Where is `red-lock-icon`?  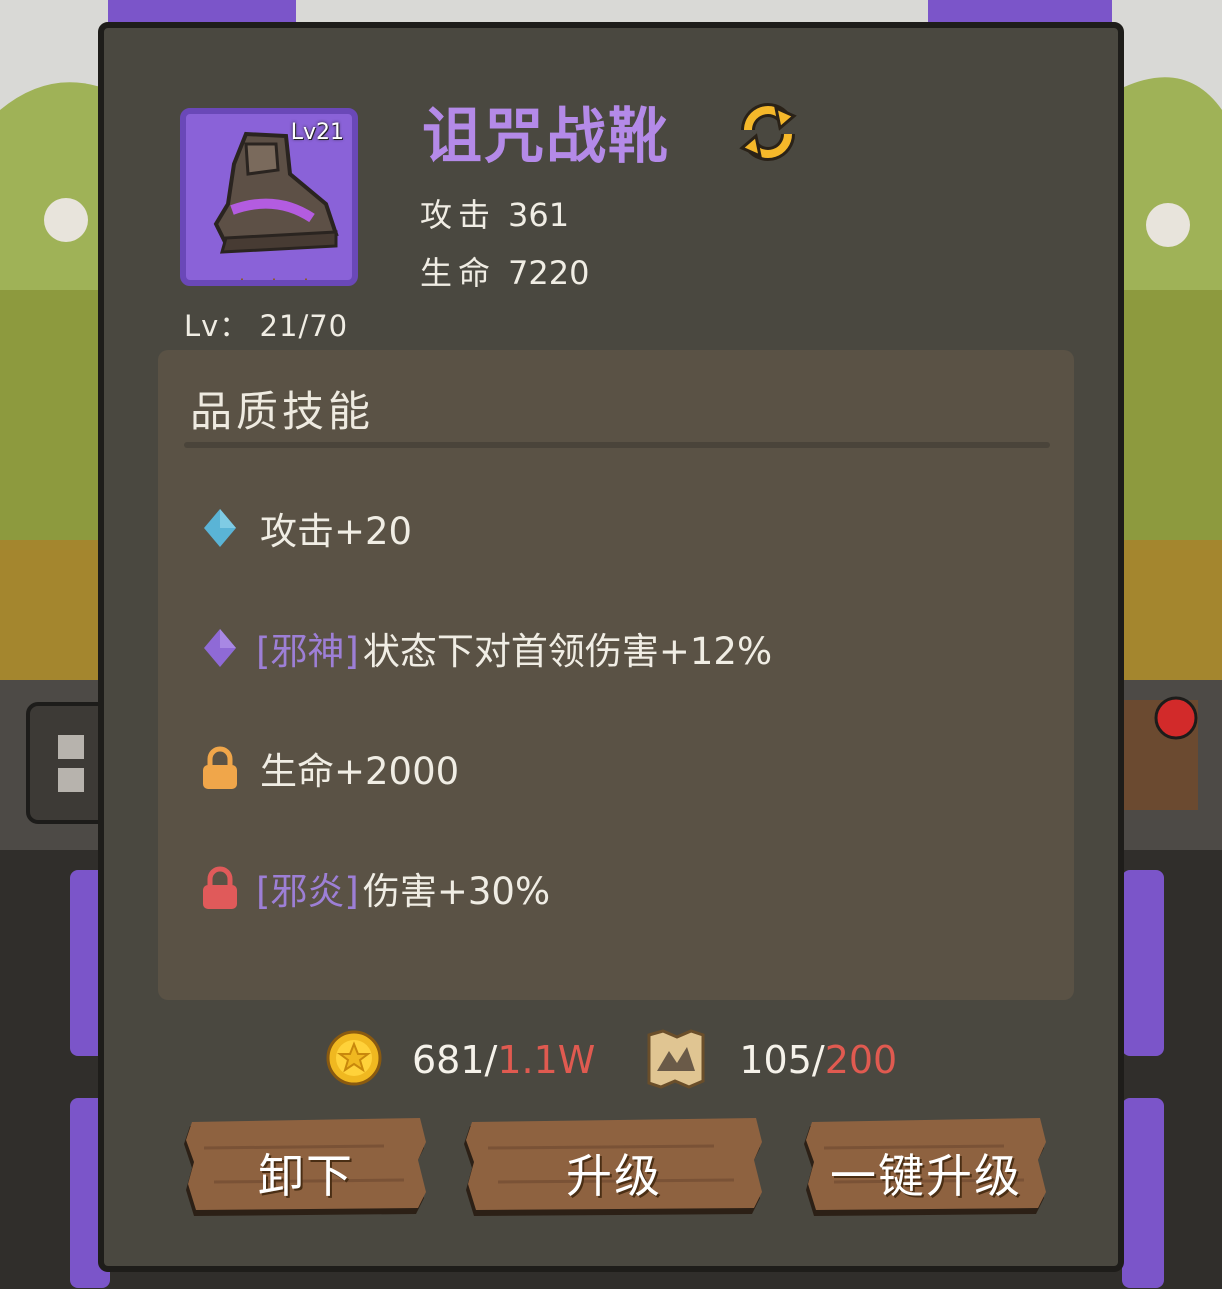 red-lock-icon is located at coordinates (220, 888).